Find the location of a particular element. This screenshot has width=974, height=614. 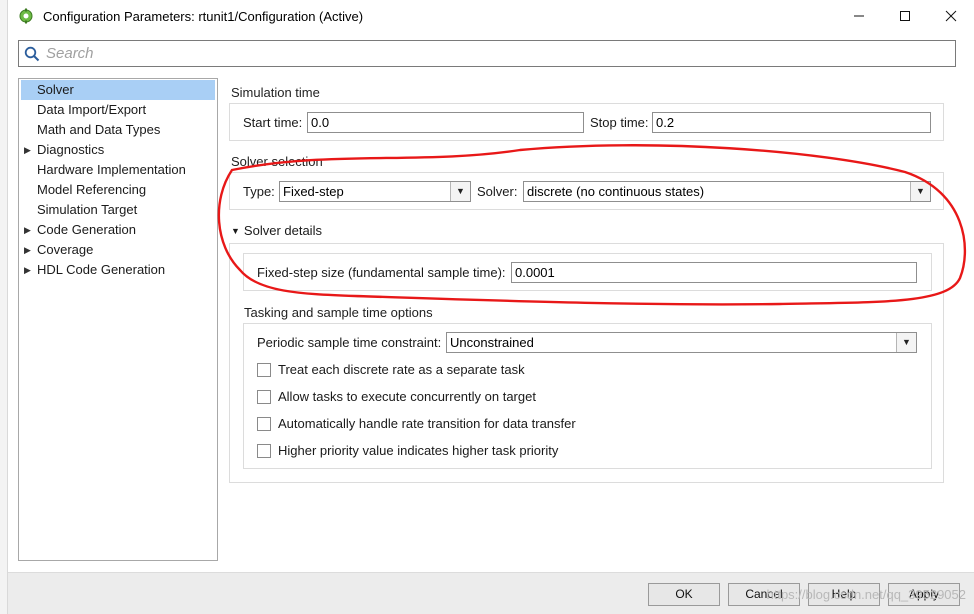

solver-label: Solver: is located at coordinates (497, 191).